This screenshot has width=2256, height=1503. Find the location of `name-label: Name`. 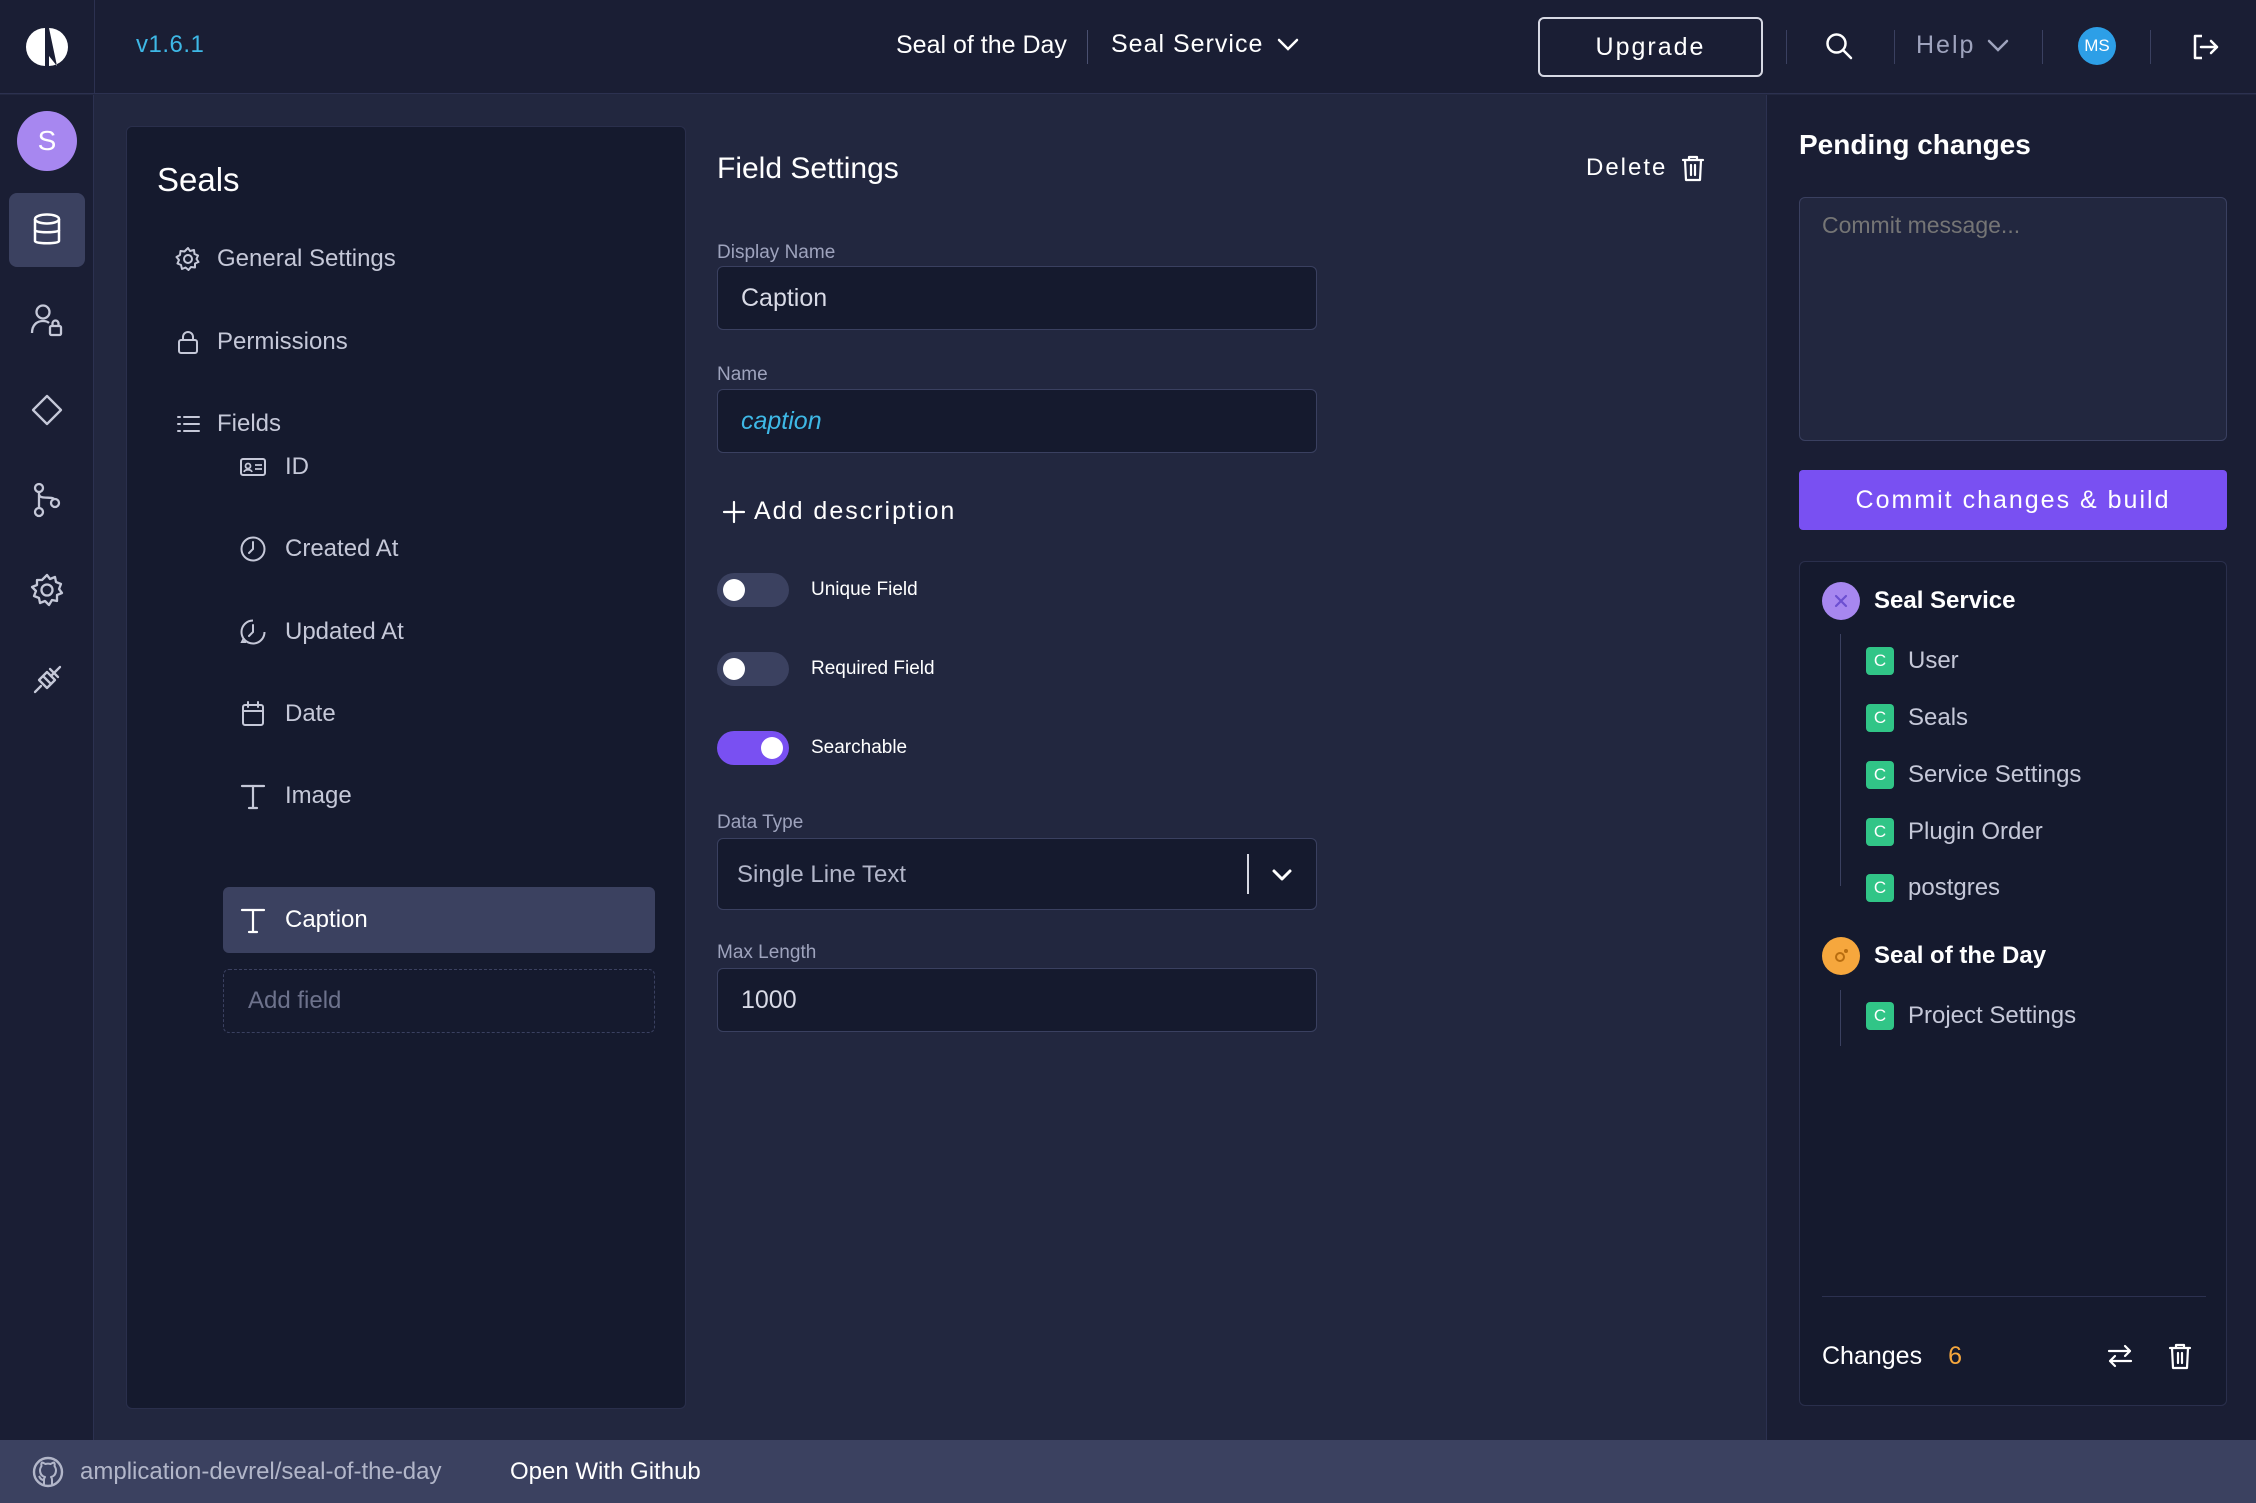

name-label: Name is located at coordinates (742, 374).